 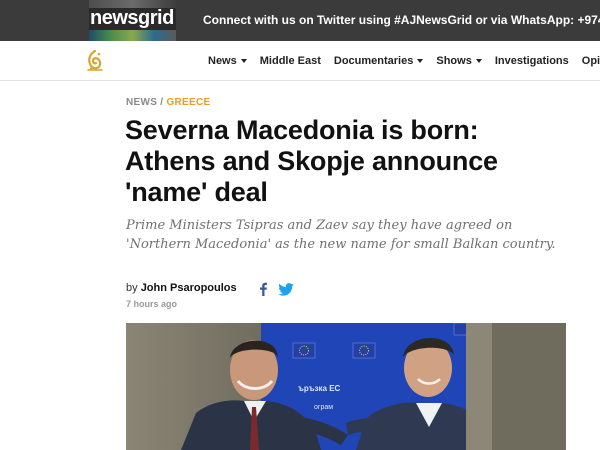 What do you see at coordinates (189, 288) in the screenshot?
I see `author-link: John Psaropoulos` at bounding box center [189, 288].